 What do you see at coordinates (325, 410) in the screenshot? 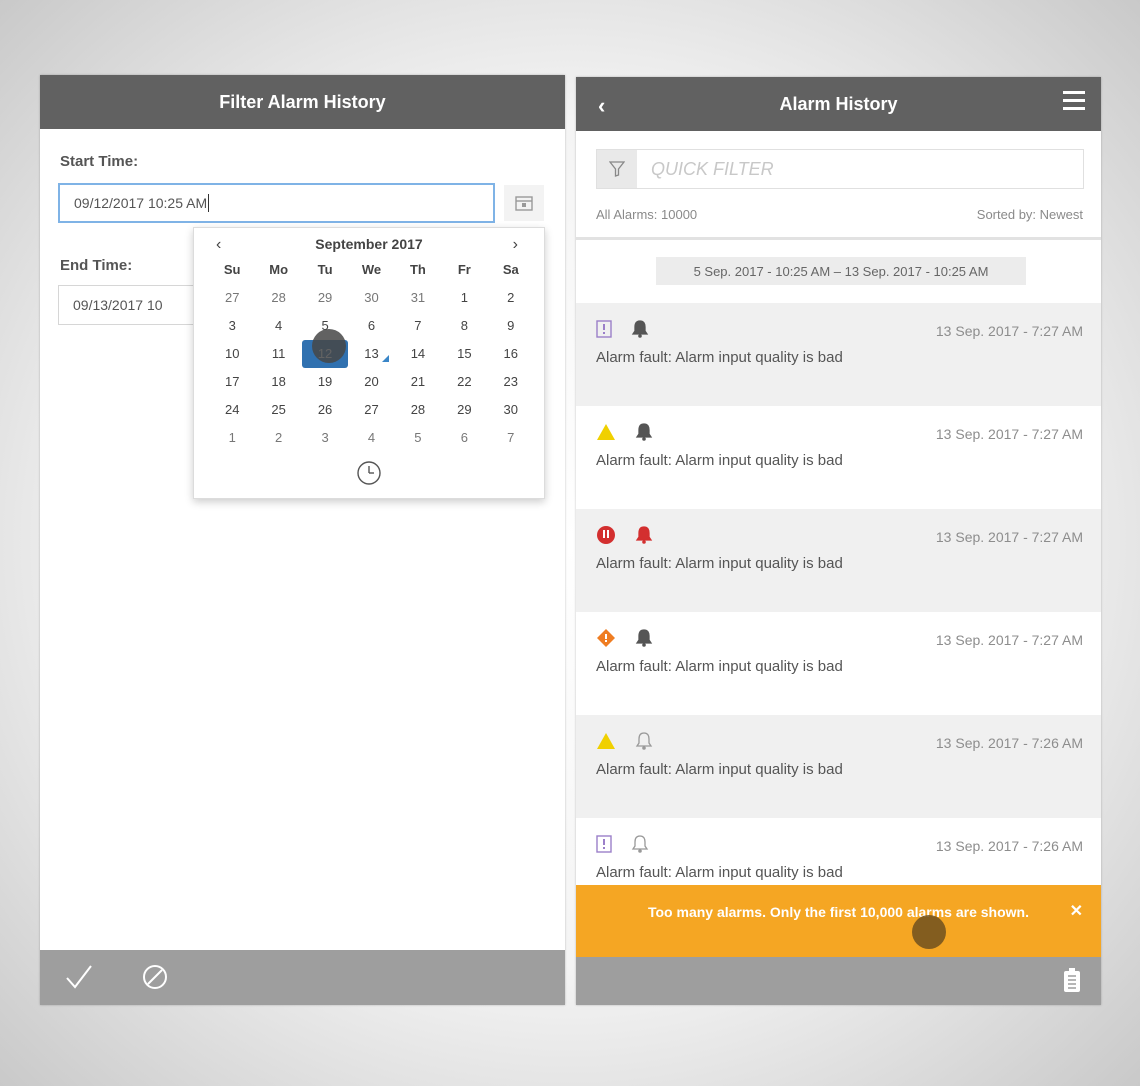
I see `calendar-day: 26` at bounding box center [325, 410].